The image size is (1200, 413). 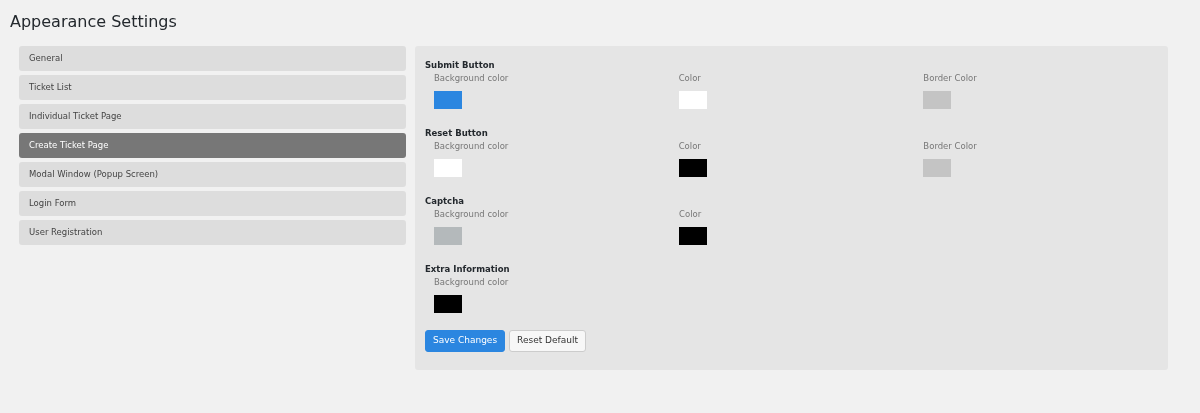 I want to click on sidebar-item: Login Form, so click(x=212, y=203).